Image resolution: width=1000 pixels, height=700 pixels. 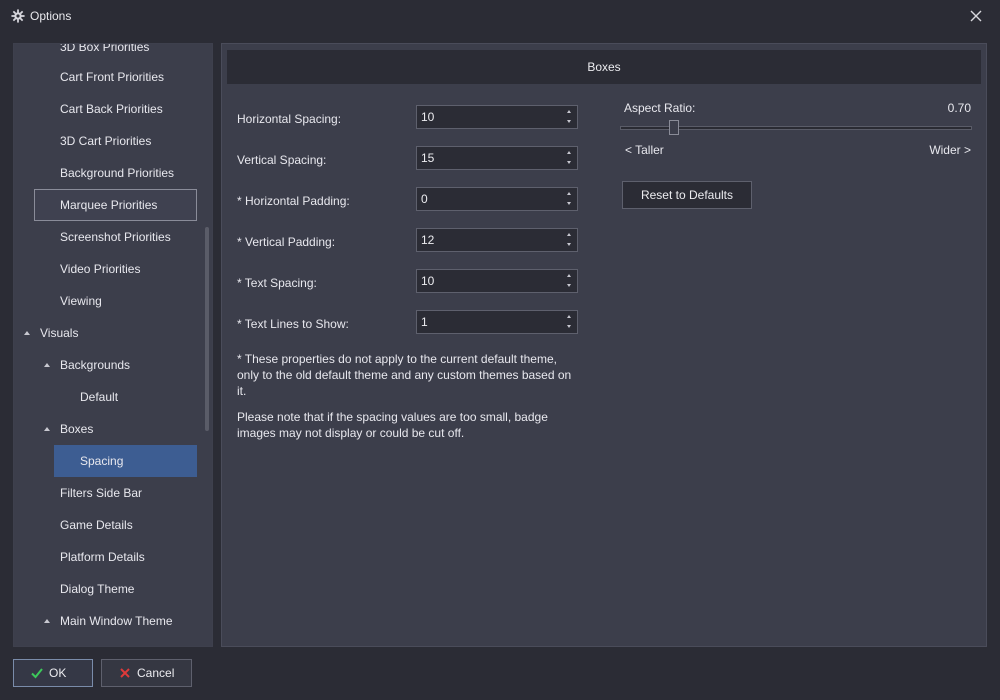 I want to click on aspect-ratio-label: Aspect Ratio:, so click(x=660, y=108).